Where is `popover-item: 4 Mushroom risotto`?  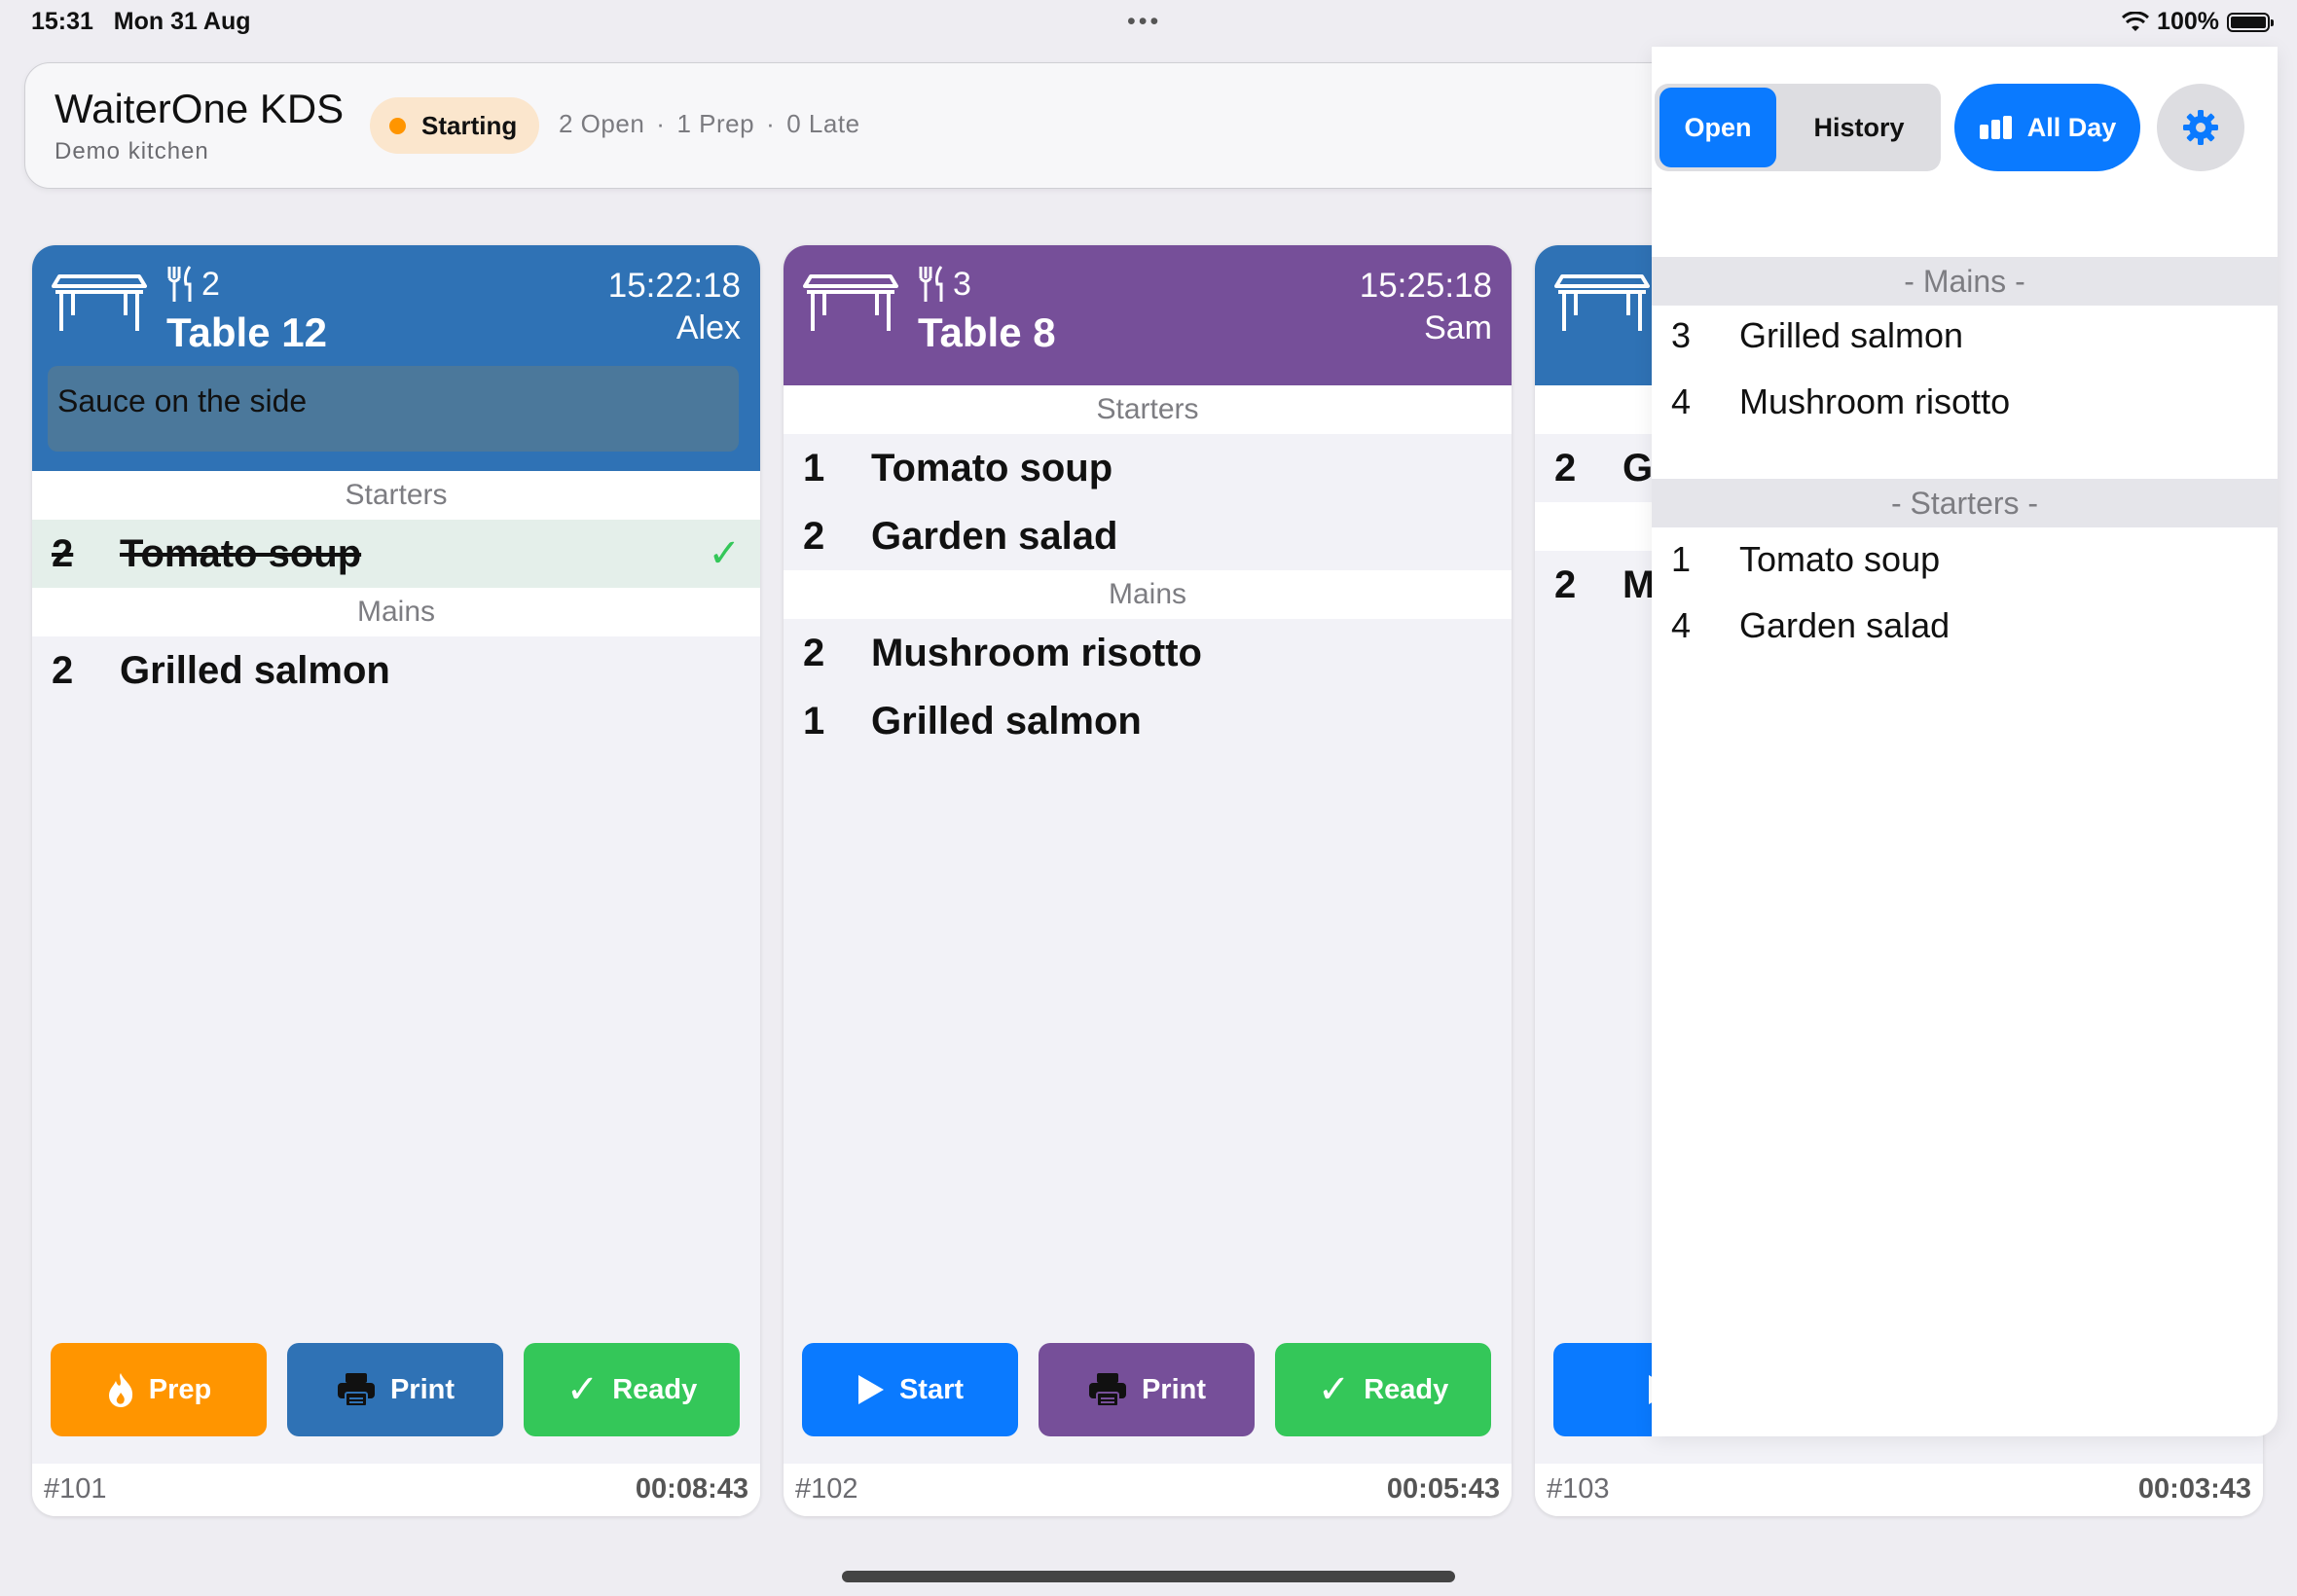
popover-item: 4 Mushroom risotto is located at coordinates (1965, 402).